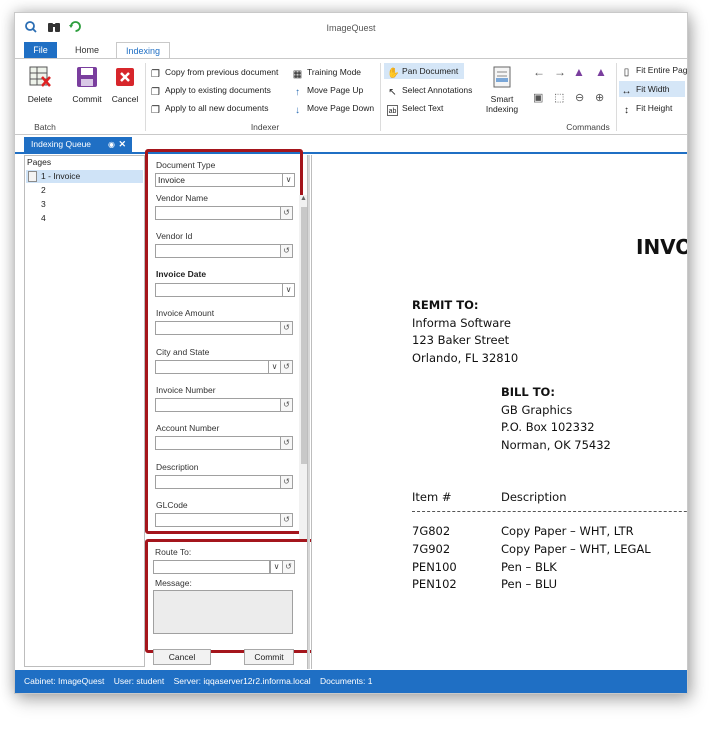 The width and height of the screenshot is (723, 729). Describe the element at coordinates (155, 74) in the screenshot. I see `copy-icon: ❐` at that location.